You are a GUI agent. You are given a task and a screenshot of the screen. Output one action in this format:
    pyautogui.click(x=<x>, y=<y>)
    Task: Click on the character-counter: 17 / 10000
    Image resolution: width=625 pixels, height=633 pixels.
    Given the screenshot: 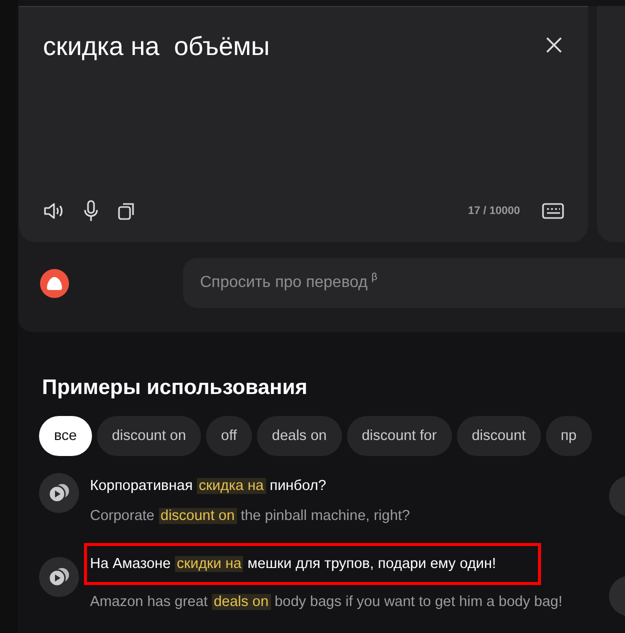 What is the action you would take?
    pyautogui.click(x=494, y=211)
    